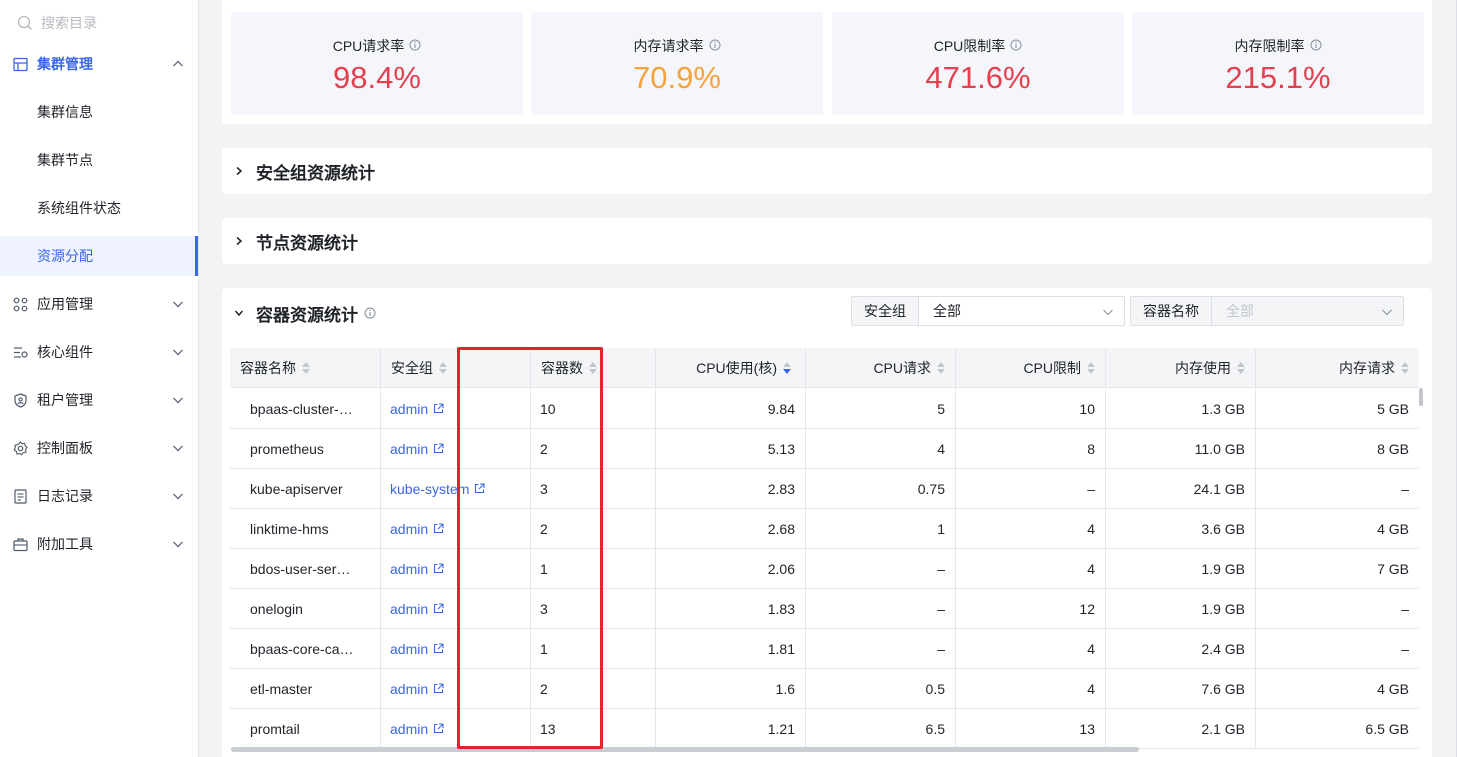 Image resolution: width=1457 pixels, height=757 pixels. I want to click on column-header-memory-request: 内存请求, so click(1337, 368).